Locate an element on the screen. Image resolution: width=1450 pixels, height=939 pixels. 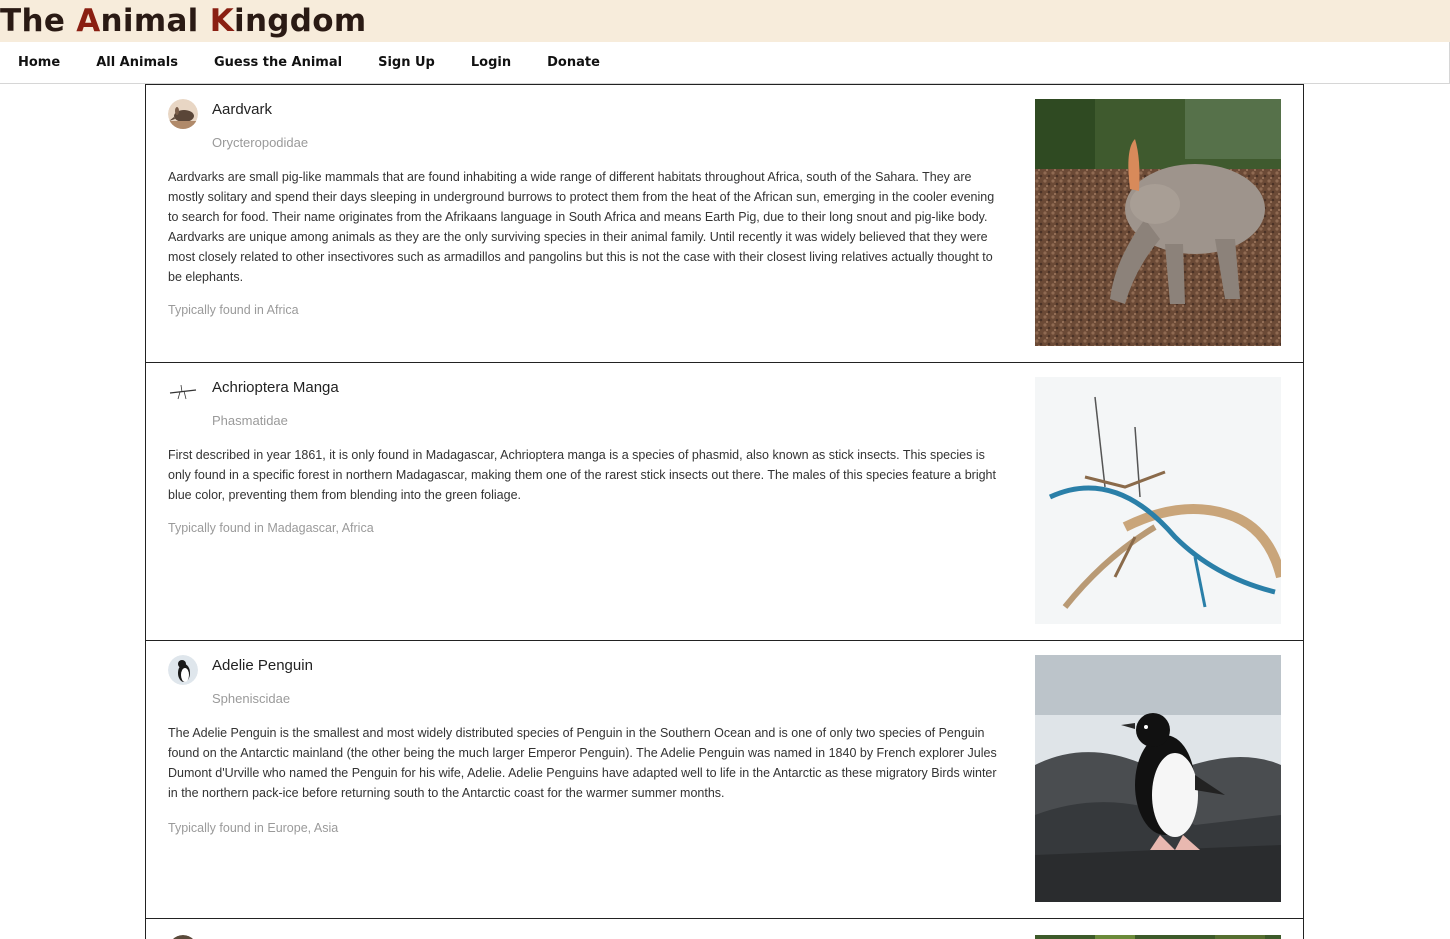
animal-card is located at coordinates (724, 928).